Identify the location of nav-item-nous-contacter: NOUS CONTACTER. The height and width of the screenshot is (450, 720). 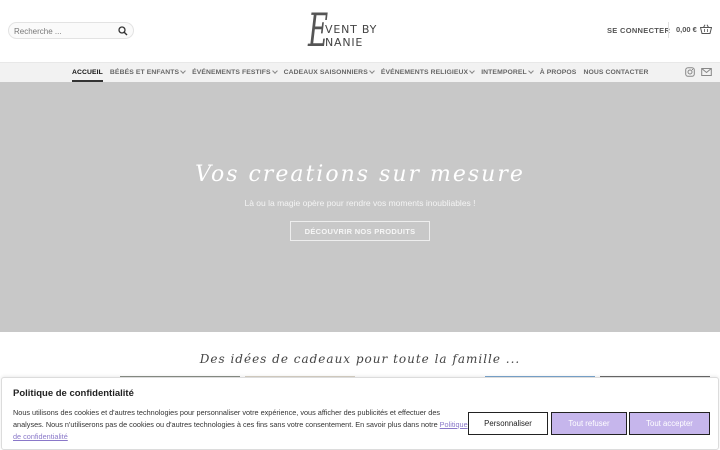
(615, 72).